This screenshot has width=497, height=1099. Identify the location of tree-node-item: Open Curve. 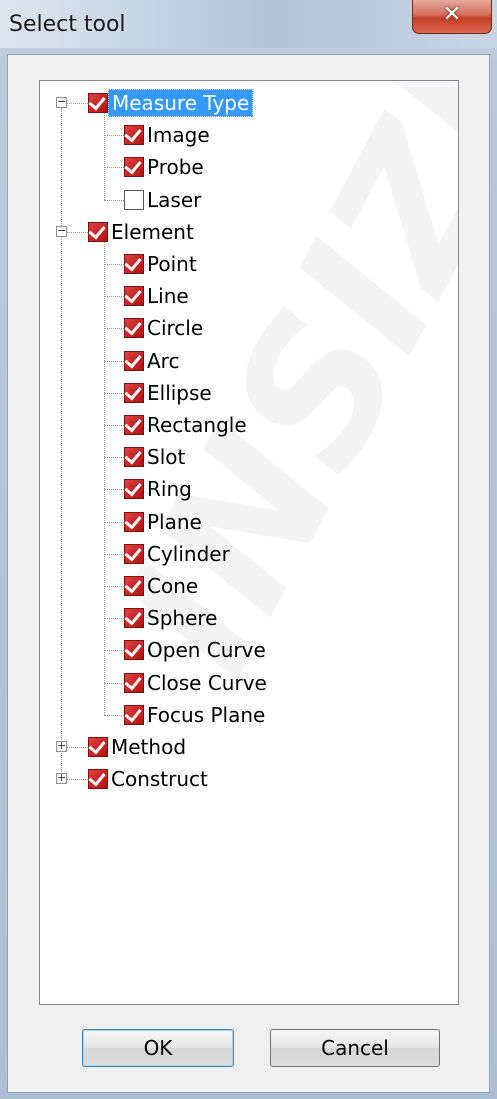
(196, 650).